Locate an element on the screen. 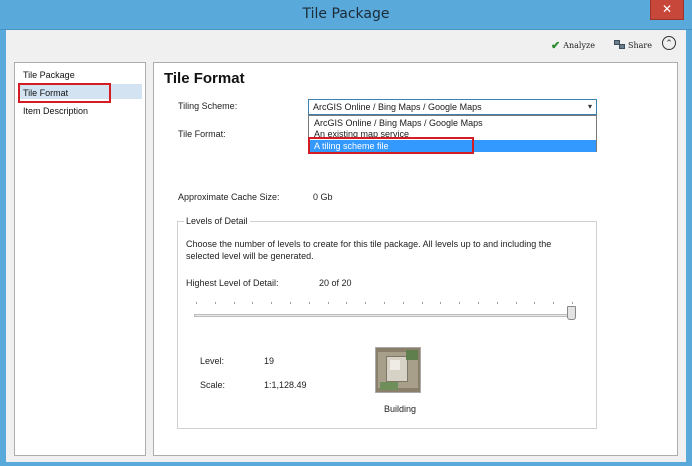 The image size is (692, 466). cache-size-label: Approximate Cache Size: is located at coordinates (229, 197).